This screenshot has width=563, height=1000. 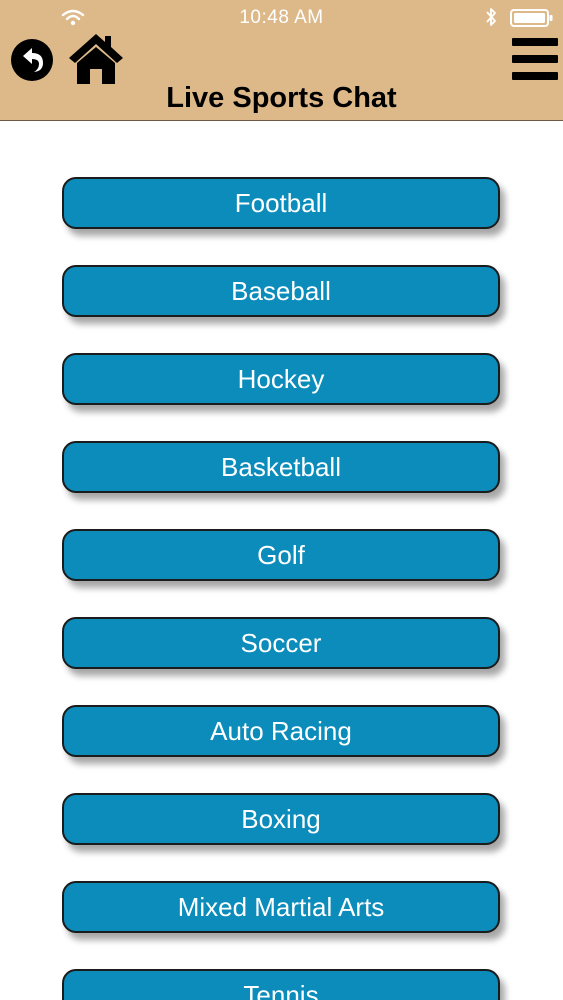 I want to click on status-time: 10:48 AM, so click(x=281, y=17).